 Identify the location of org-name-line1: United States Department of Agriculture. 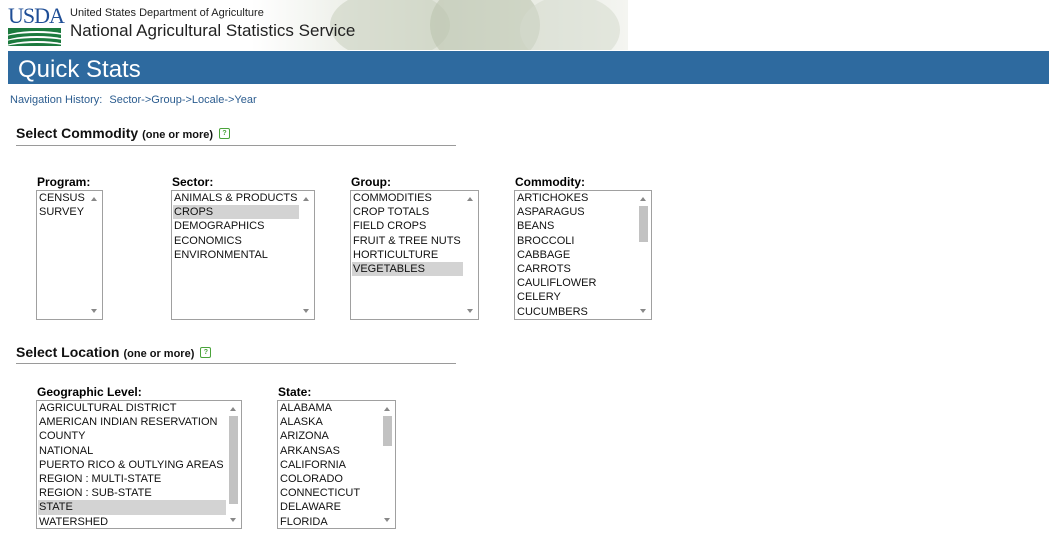
(167, 13).